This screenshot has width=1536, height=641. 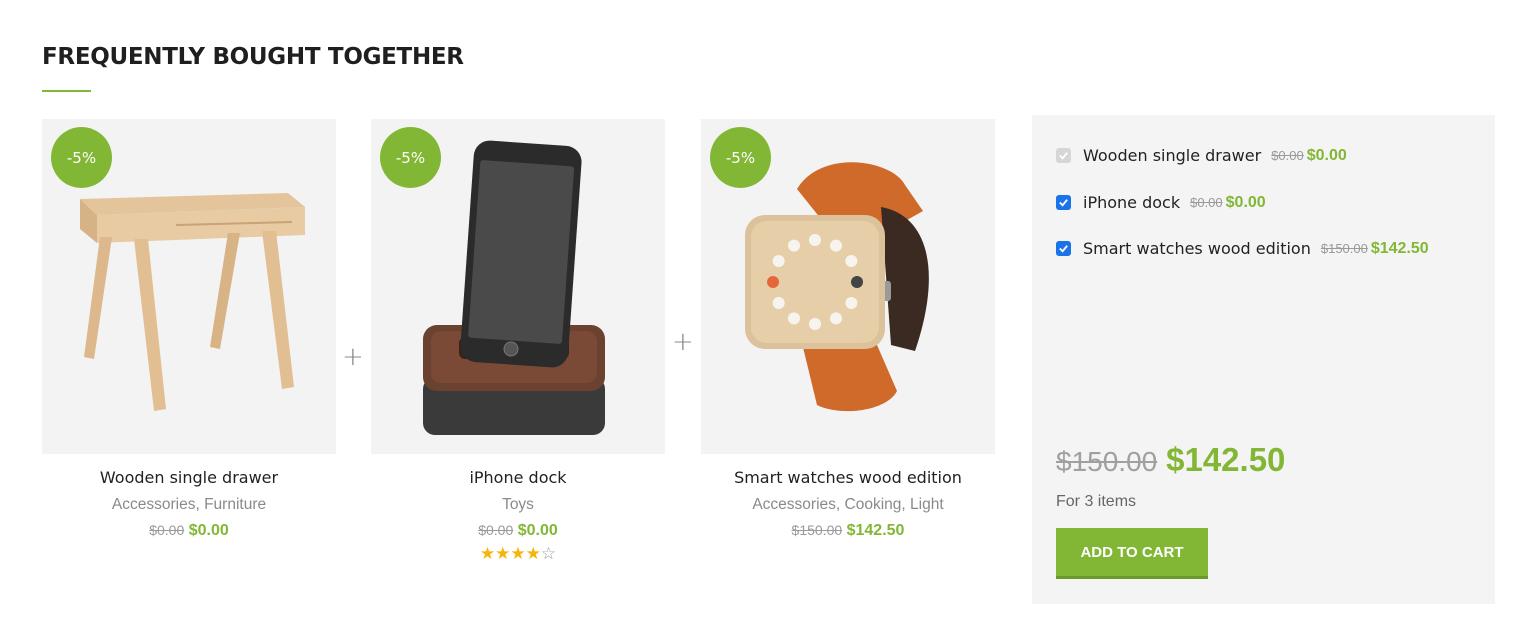 What do you see at coordinates (518, 477) in the screenshot?
I see `product-name: iPhone dock` at bounding box center [518, 477].